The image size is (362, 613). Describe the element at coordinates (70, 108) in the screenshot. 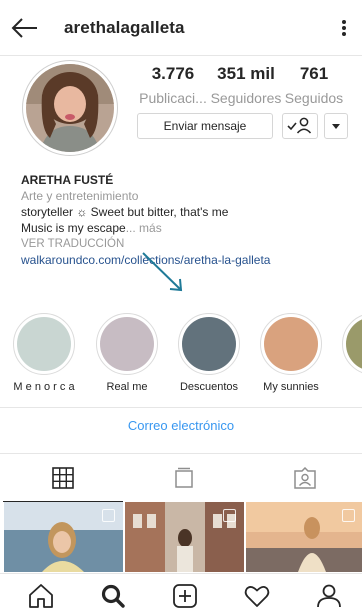

I see `profile-avatar` at that location.